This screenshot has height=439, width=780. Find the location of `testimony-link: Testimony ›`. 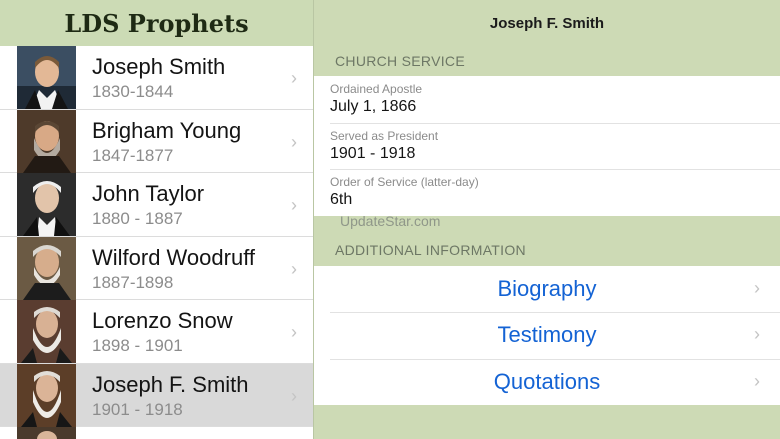

testimony-link: Testimony › is located at coordinates (547, 335).